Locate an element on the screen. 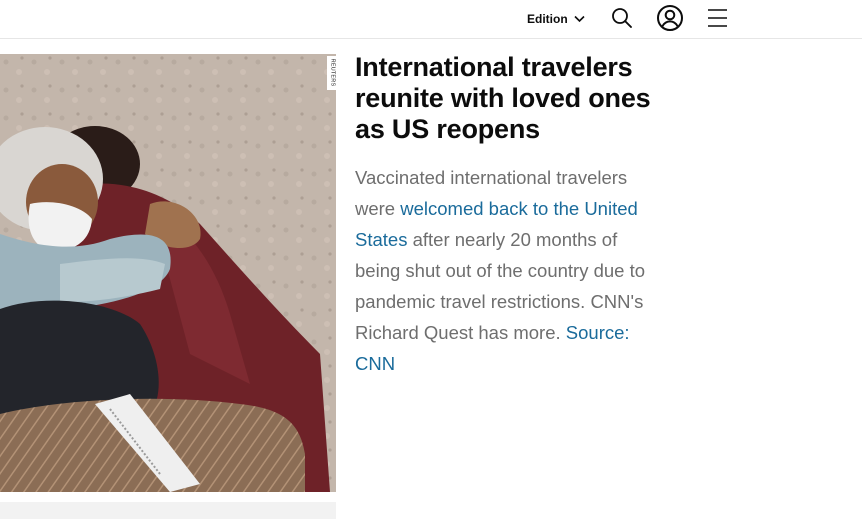 This screenshot has height=519, width=862. site-header: Edition is located at coordinates (431, 19).